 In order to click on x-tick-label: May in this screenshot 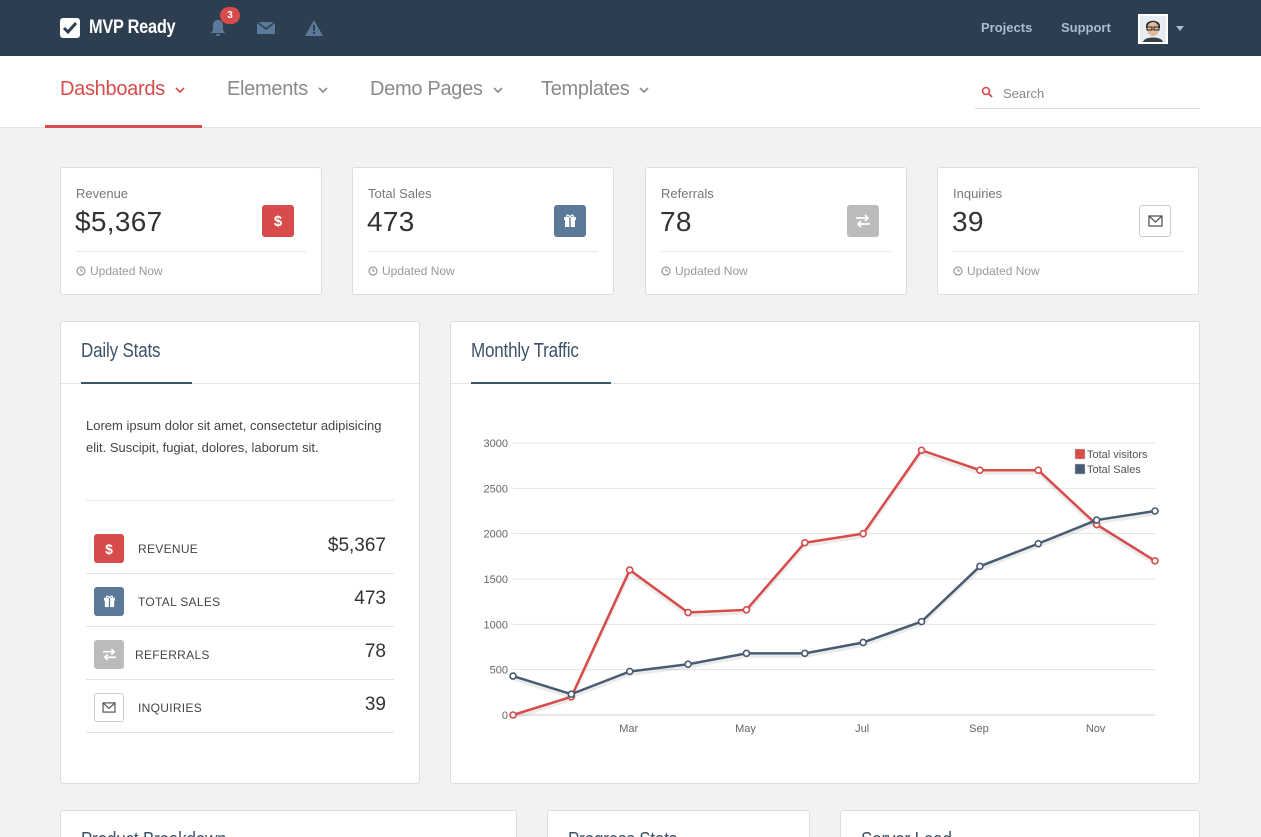, I will do `click(745, 729)`.